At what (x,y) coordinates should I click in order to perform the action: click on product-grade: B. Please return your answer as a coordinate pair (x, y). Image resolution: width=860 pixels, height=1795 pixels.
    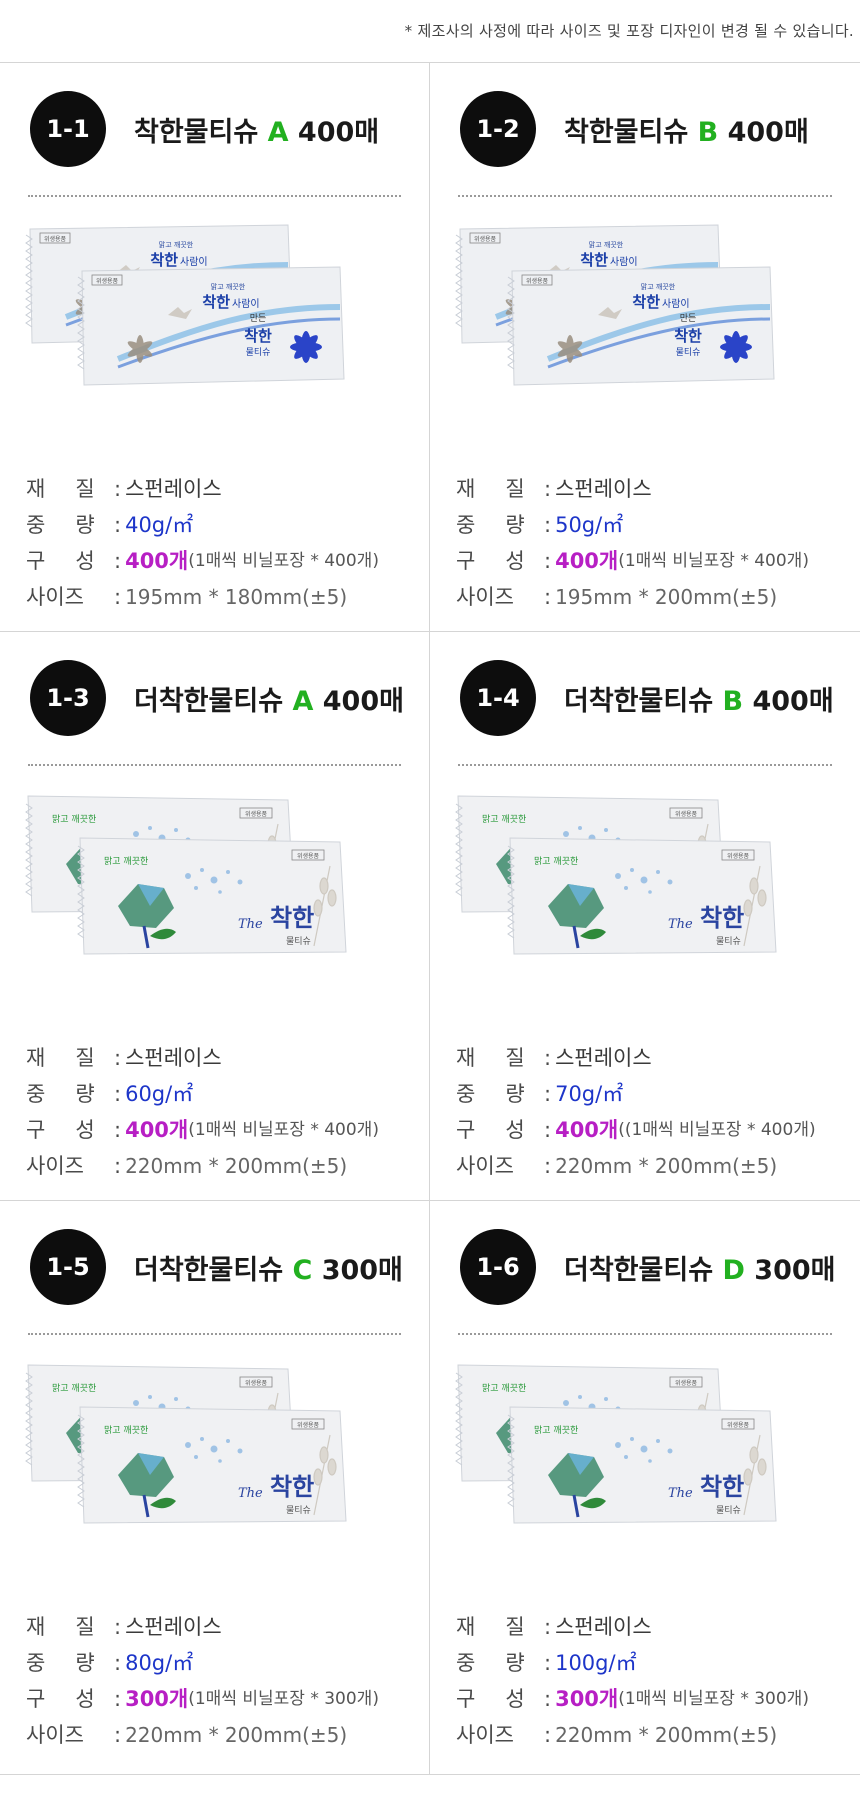
    Looking at the image, I should click on (708, 132).